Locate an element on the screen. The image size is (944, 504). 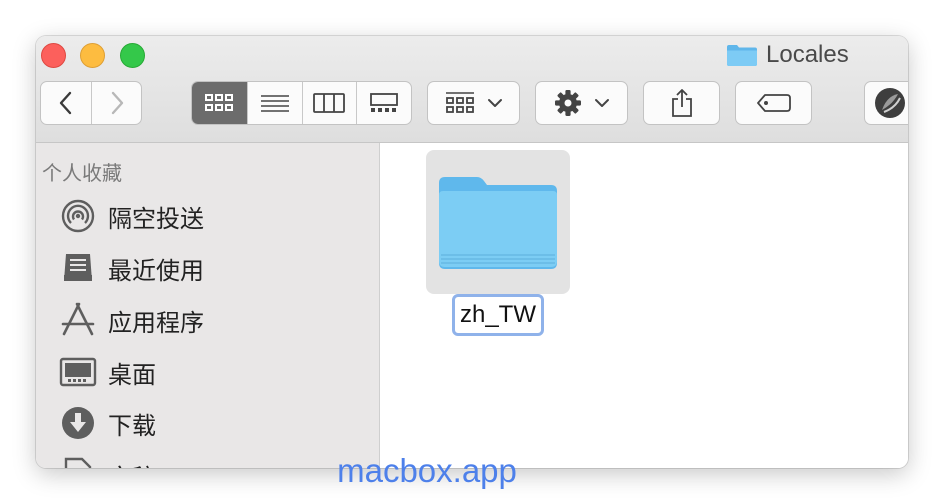
share-button is located at coordinates (681, 103).